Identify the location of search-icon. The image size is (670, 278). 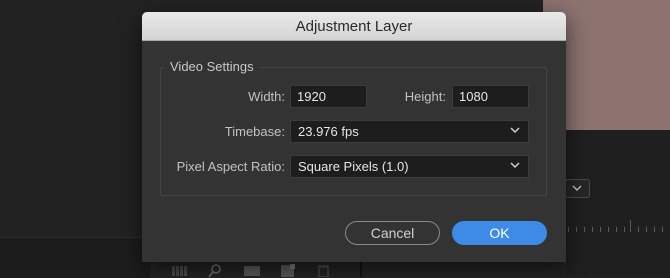
(215, 271).